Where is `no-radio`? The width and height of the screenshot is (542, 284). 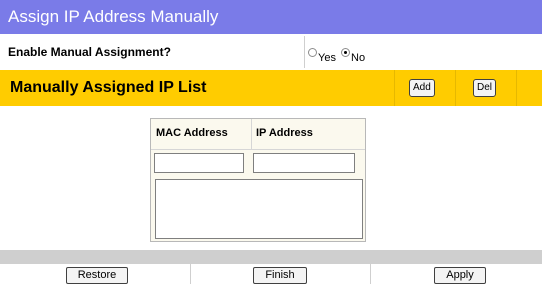
no-radio is located at coordinates (345, 52).